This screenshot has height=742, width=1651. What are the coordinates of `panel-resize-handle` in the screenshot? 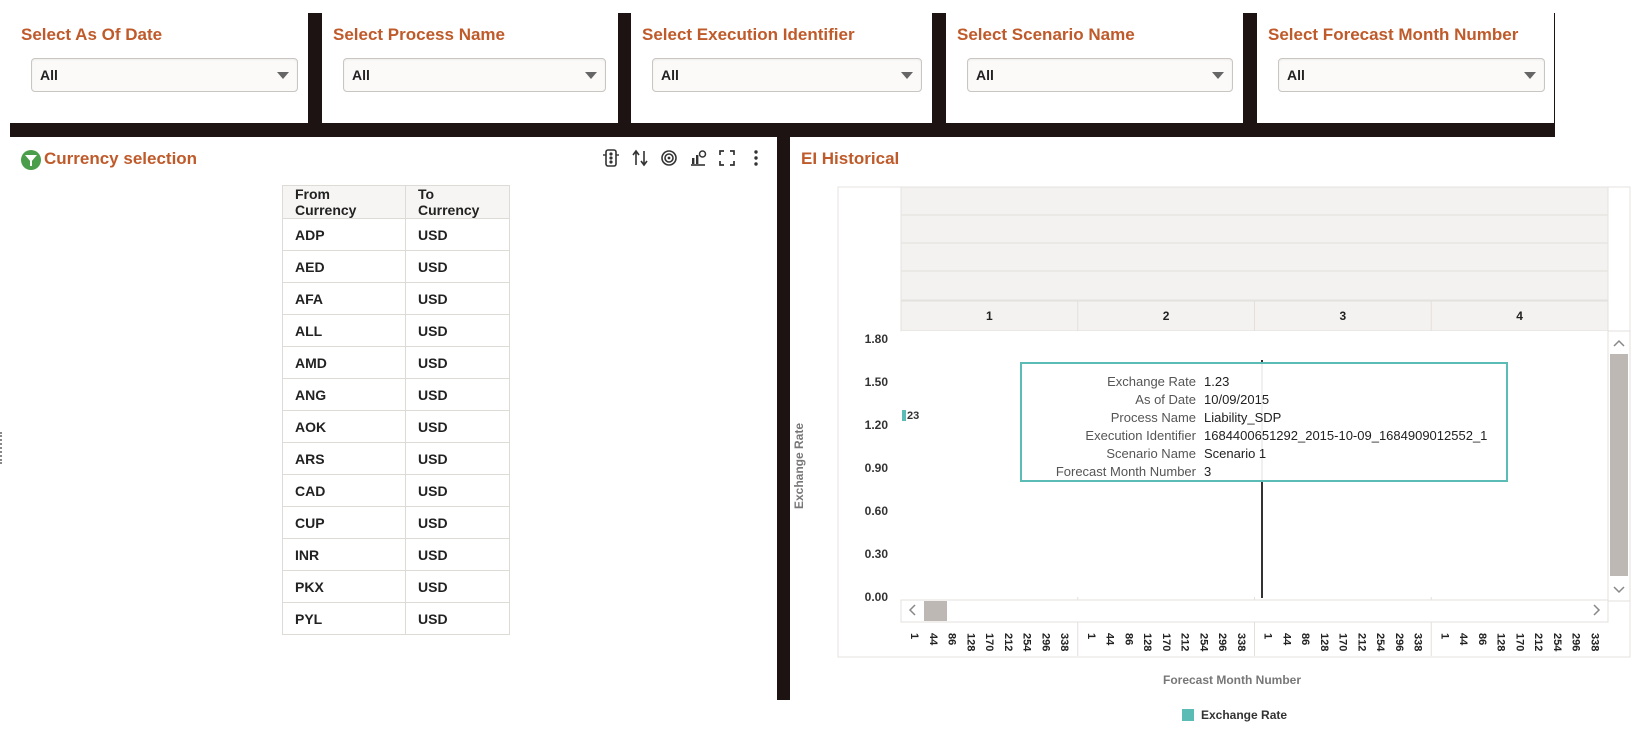 It's located at (3, 448).